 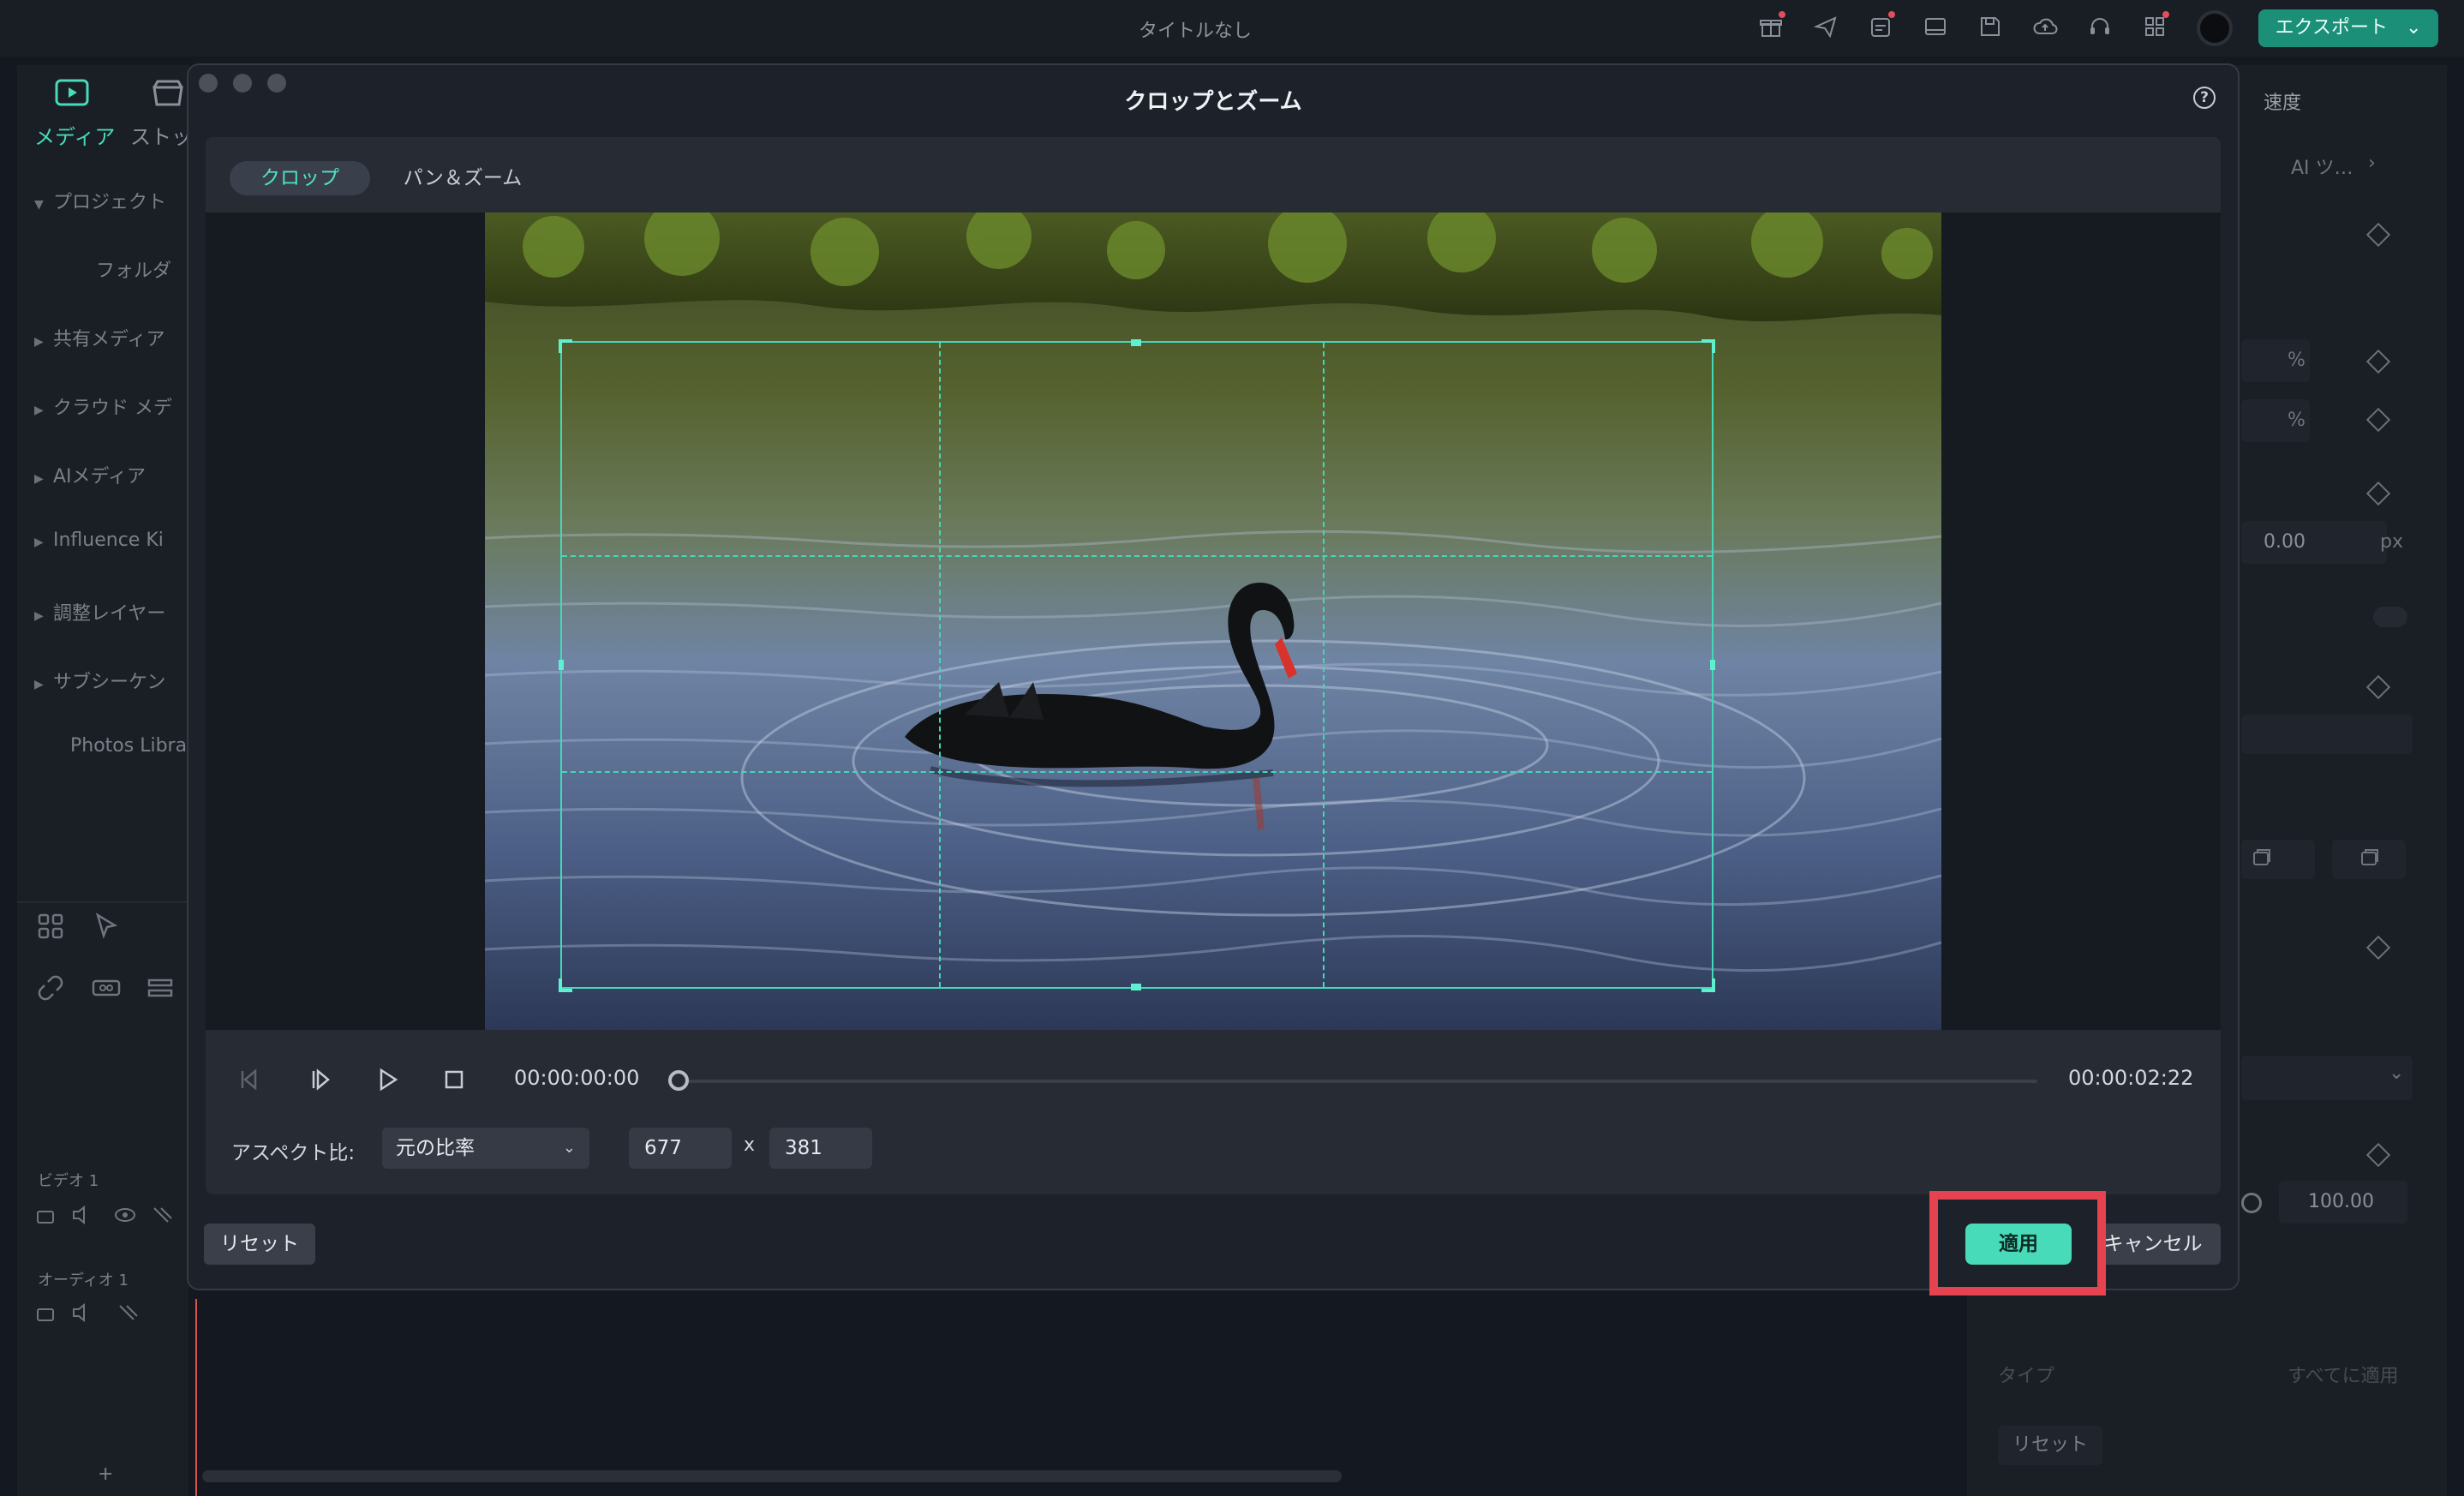 What do you see at coordinates (463, 178) in the screenshot?
I see `tab-pan-zoom: パン＆ズーム` at bounding box center [463, 178].